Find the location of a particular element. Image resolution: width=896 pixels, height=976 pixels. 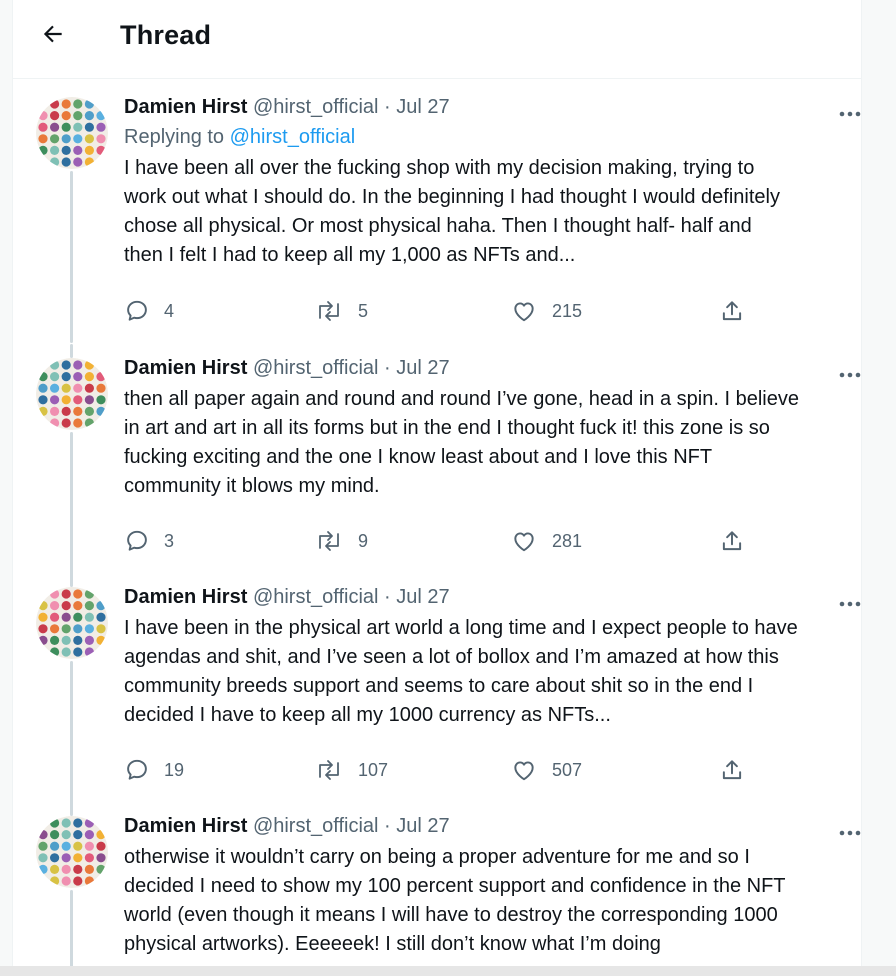

reply-count: 3 is located at coordinates (169, 540).